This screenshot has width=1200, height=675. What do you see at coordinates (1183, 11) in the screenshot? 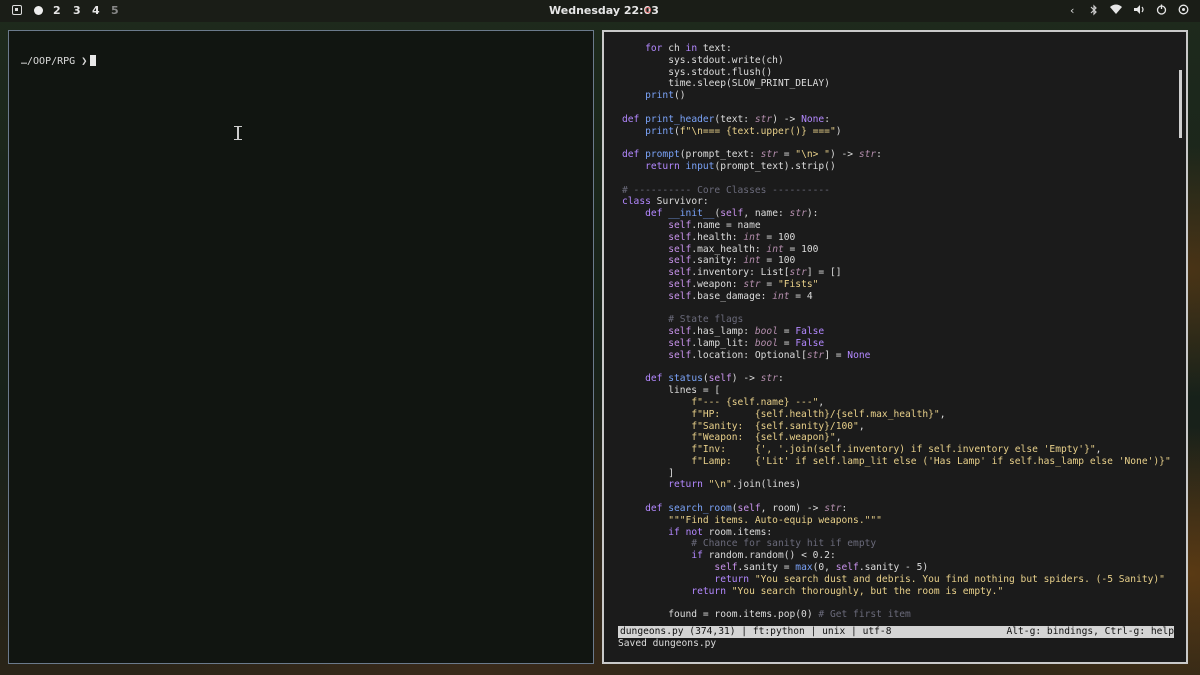
I see `settings-icon` at bounding box center [1183, 11].